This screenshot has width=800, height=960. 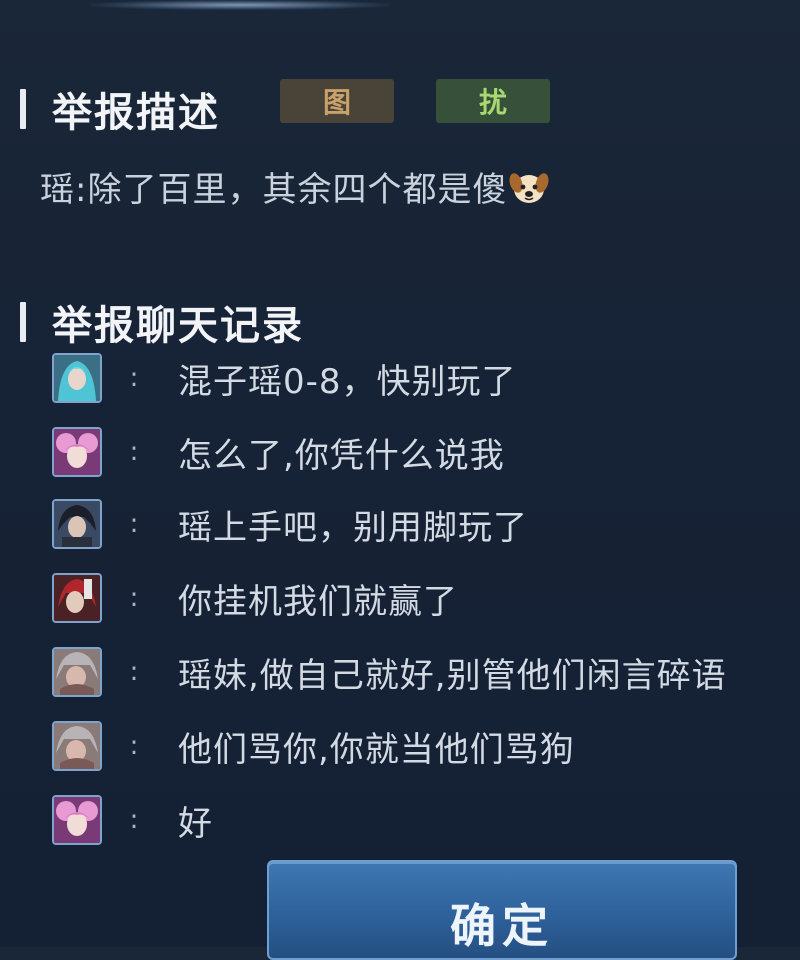 What do you see at coordinates (529, 191) in the screenshot?
I see `dog-face-icon` at bounding box center [529, 191].